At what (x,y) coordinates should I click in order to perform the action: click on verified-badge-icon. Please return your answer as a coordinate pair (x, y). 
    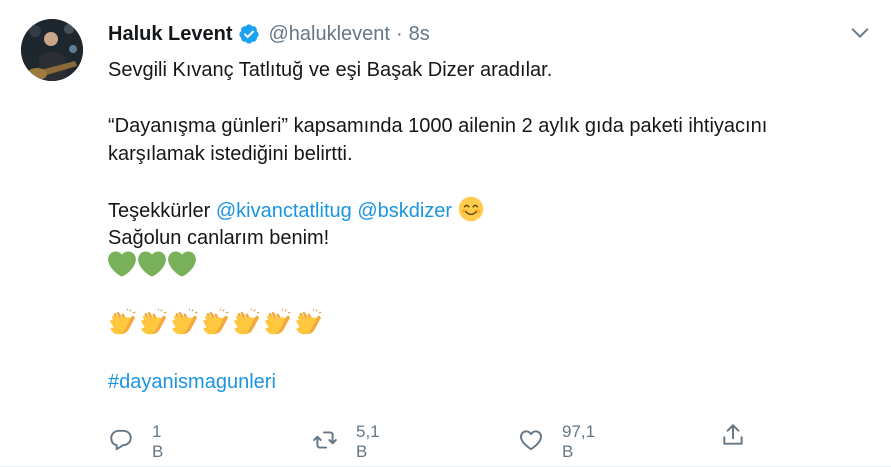
    Looking at the image, I should click on (249, 34).